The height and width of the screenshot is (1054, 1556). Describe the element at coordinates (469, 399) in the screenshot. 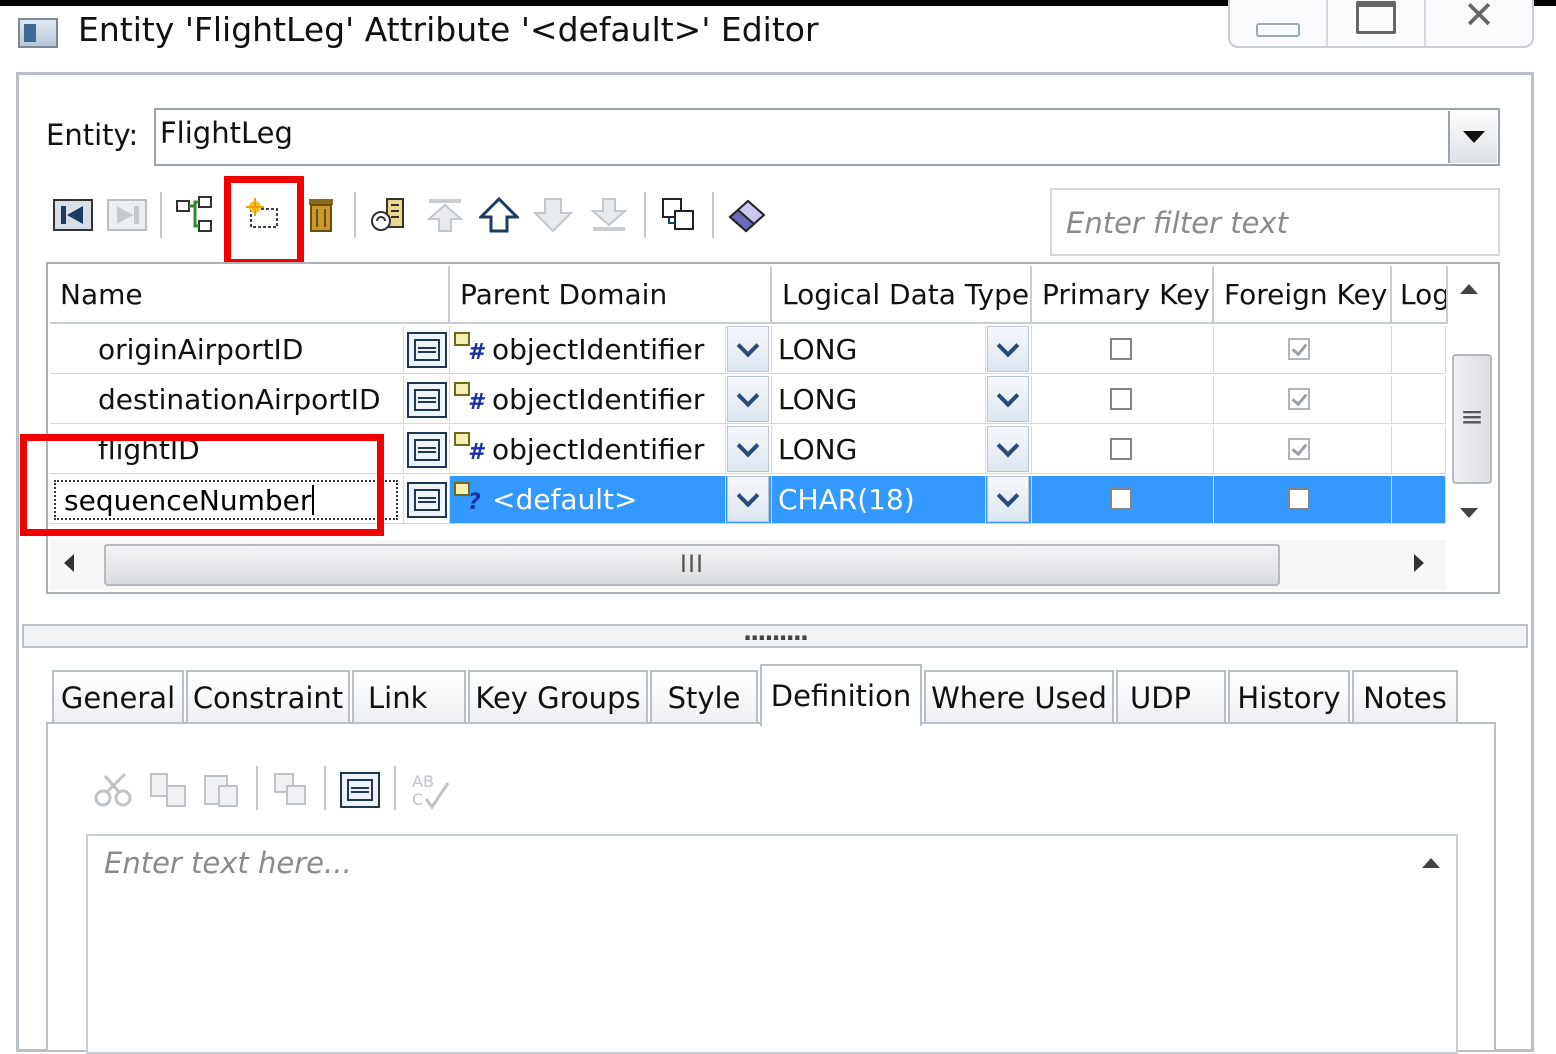

I see `domain-icon: #` at that location.